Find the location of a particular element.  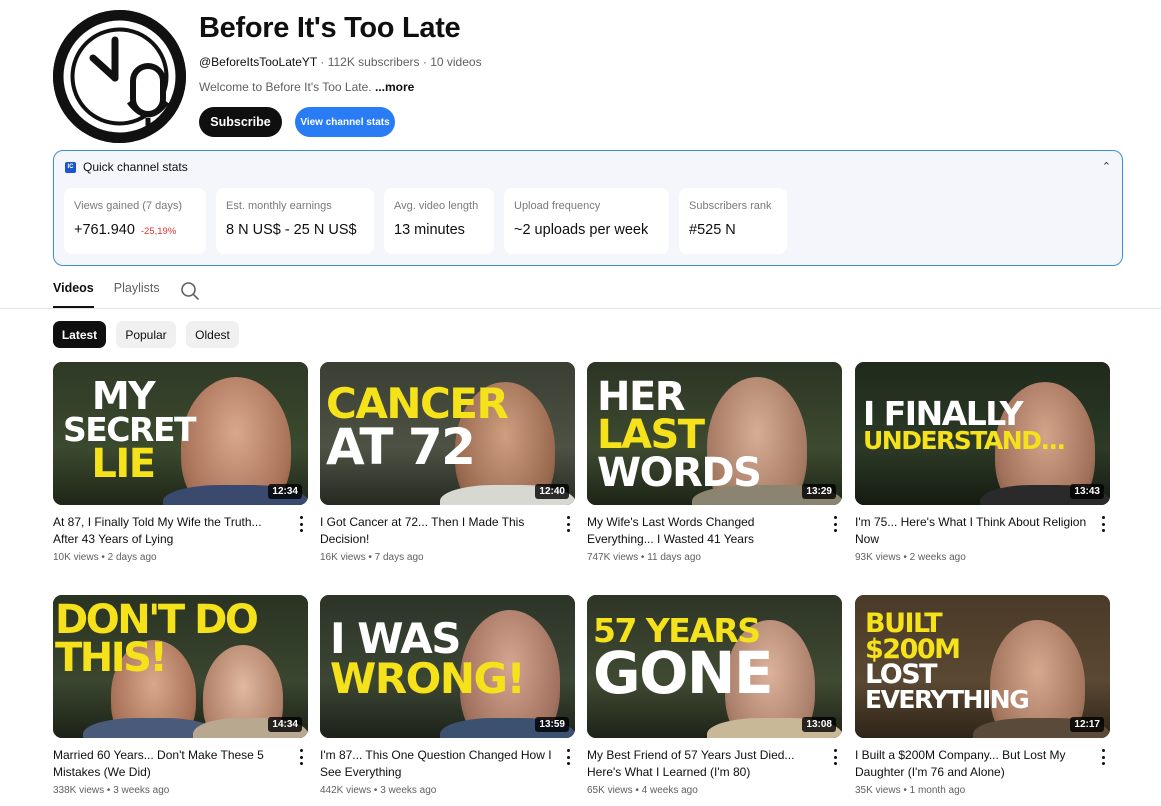

tab-videos: Videos is located at coordinates (73, 294).